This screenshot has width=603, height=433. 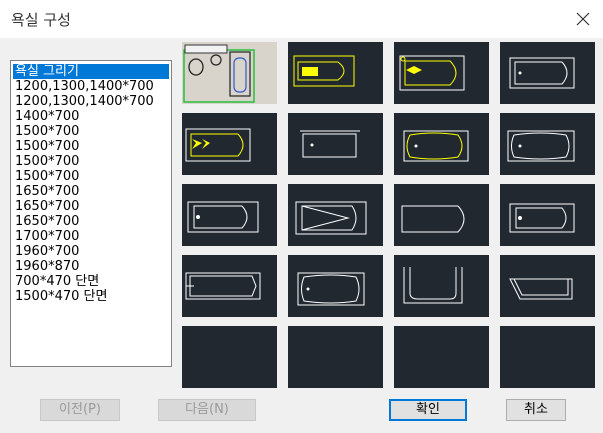 I want to click on list-item: 욕실 그리기, so click(x=91, y=71).